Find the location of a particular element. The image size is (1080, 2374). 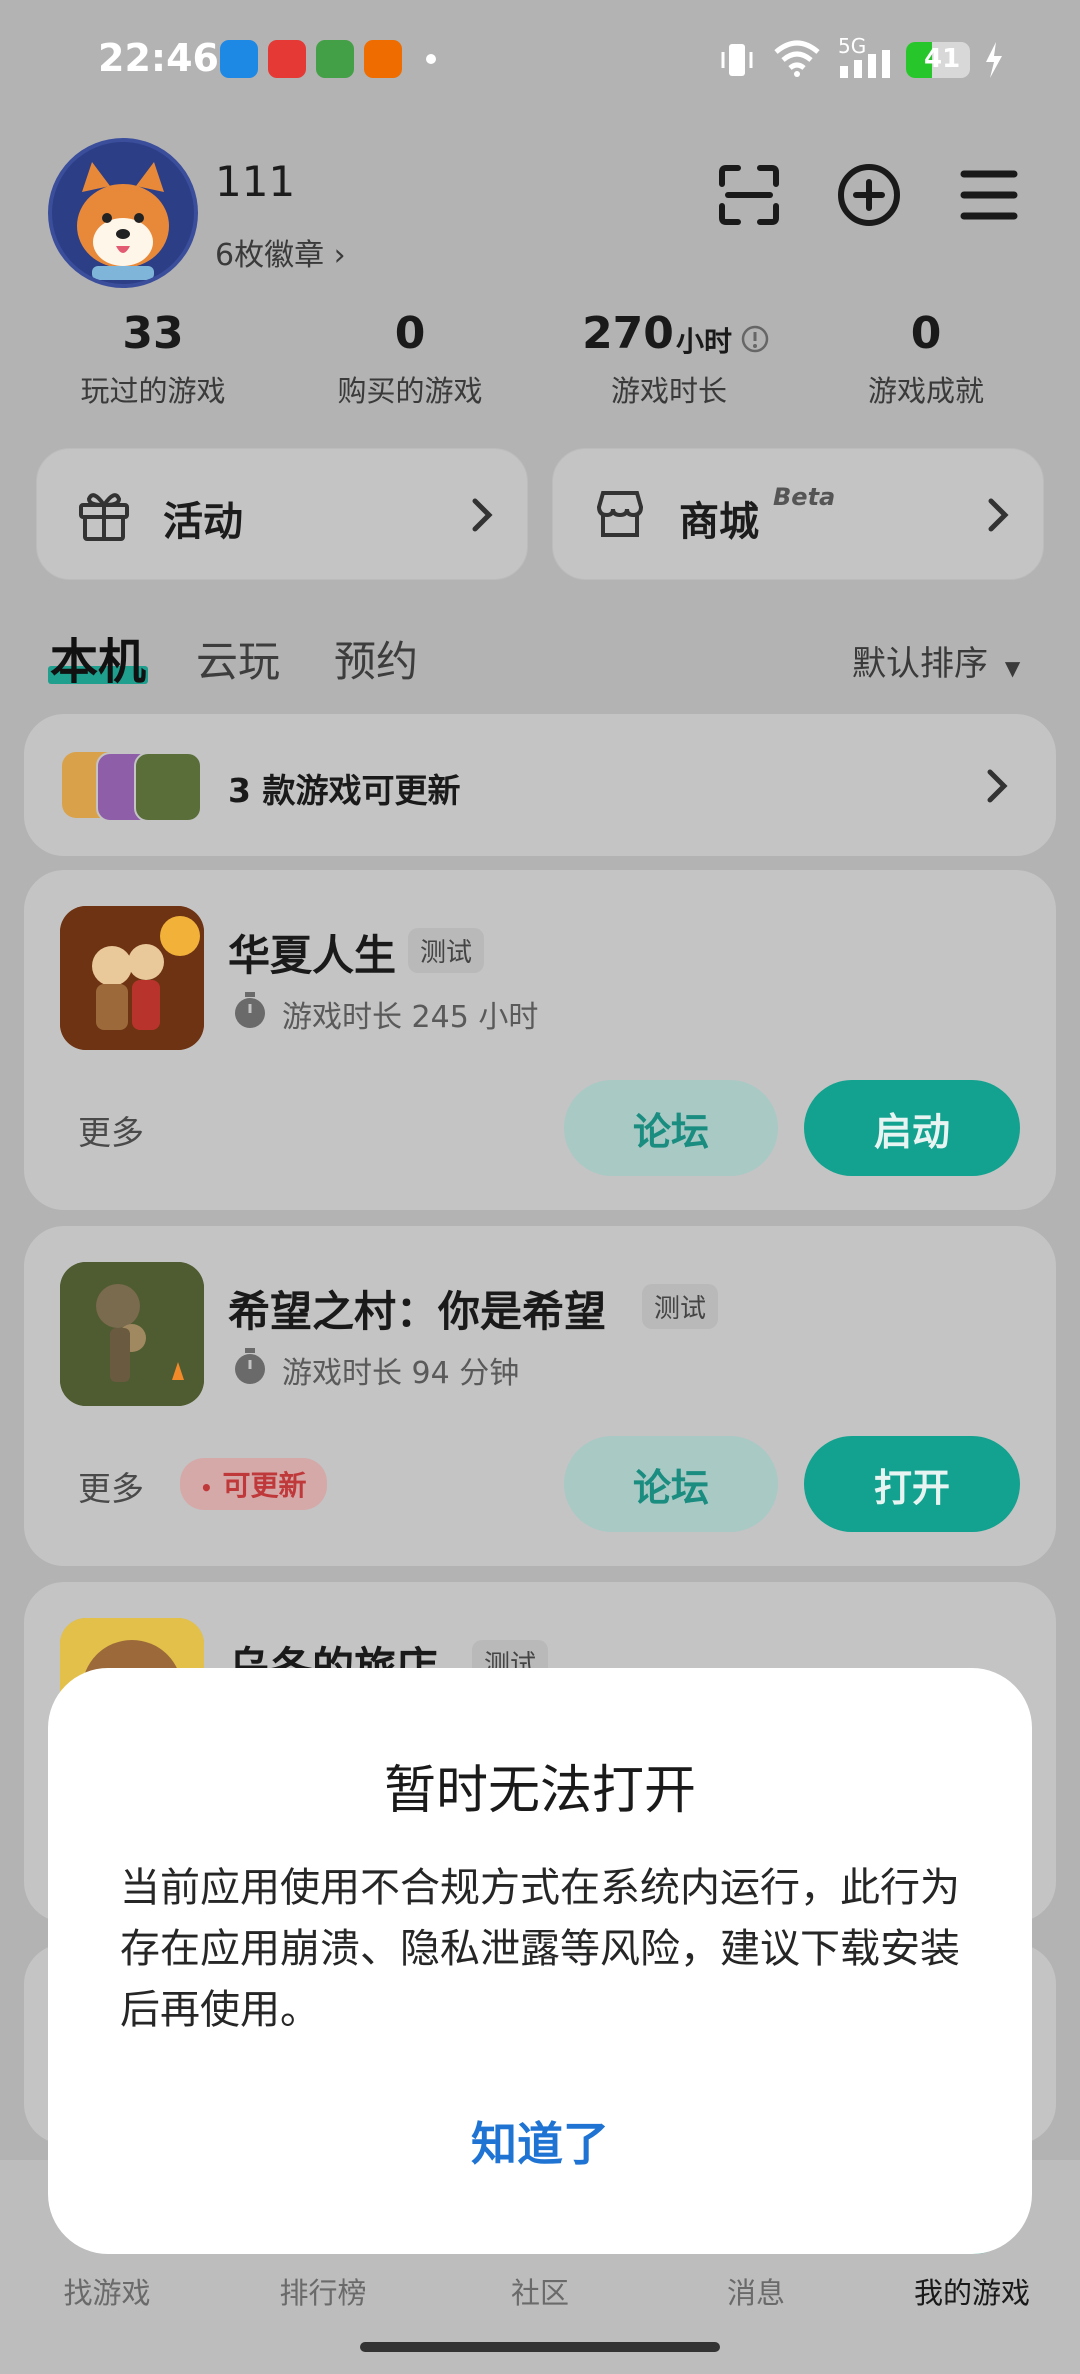

nav-messages: 消息 is located at coordinates (756, 2291).